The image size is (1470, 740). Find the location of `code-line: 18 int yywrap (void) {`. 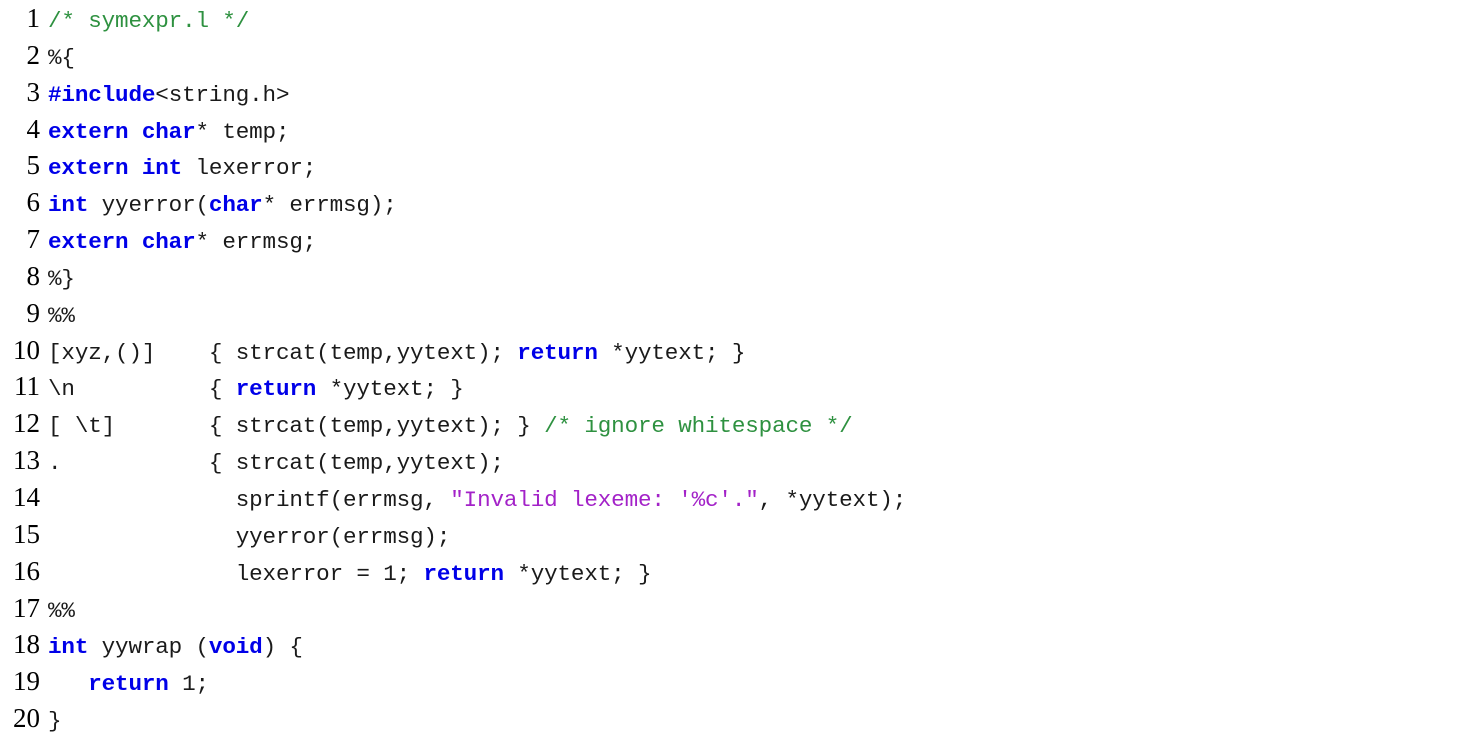

code-line: 18 int yywrap (void) { is located at coordinates (735, 644).